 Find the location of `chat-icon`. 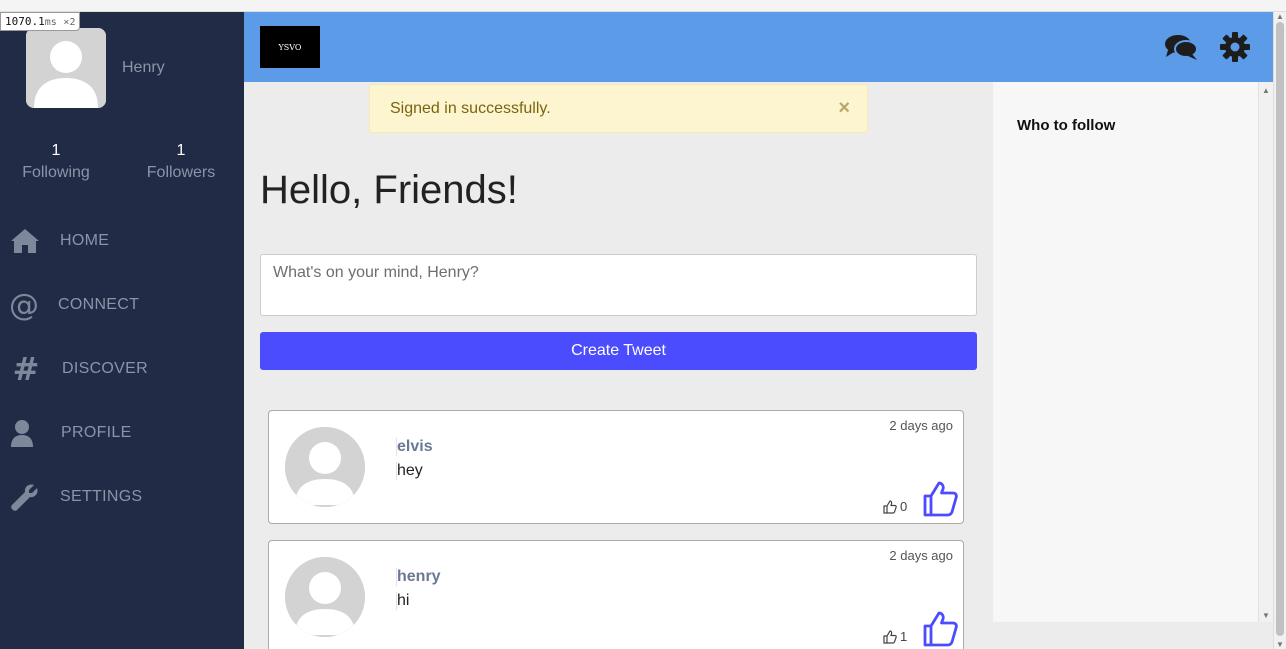

chat-icon is located at coordinates (1181, 47).